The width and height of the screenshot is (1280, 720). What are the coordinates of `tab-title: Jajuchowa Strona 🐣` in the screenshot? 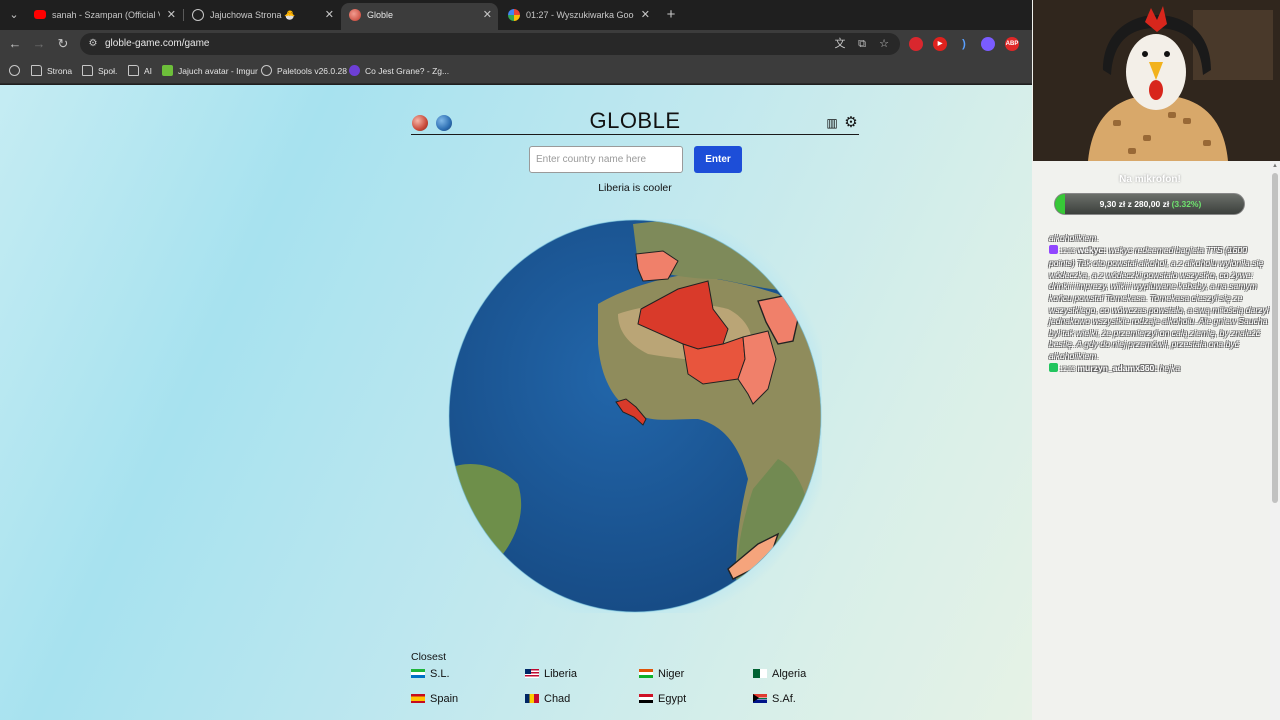 It's located at (253, 15).